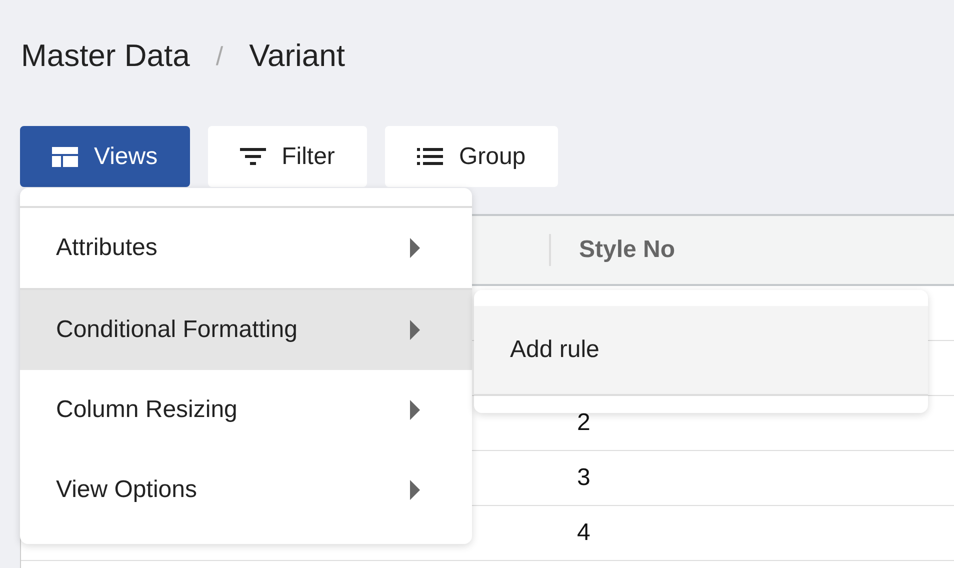 Image resolution: width=954 pixels, height=568 pixels. I want to click on toolbar-button: Filter, so click(287, 156).